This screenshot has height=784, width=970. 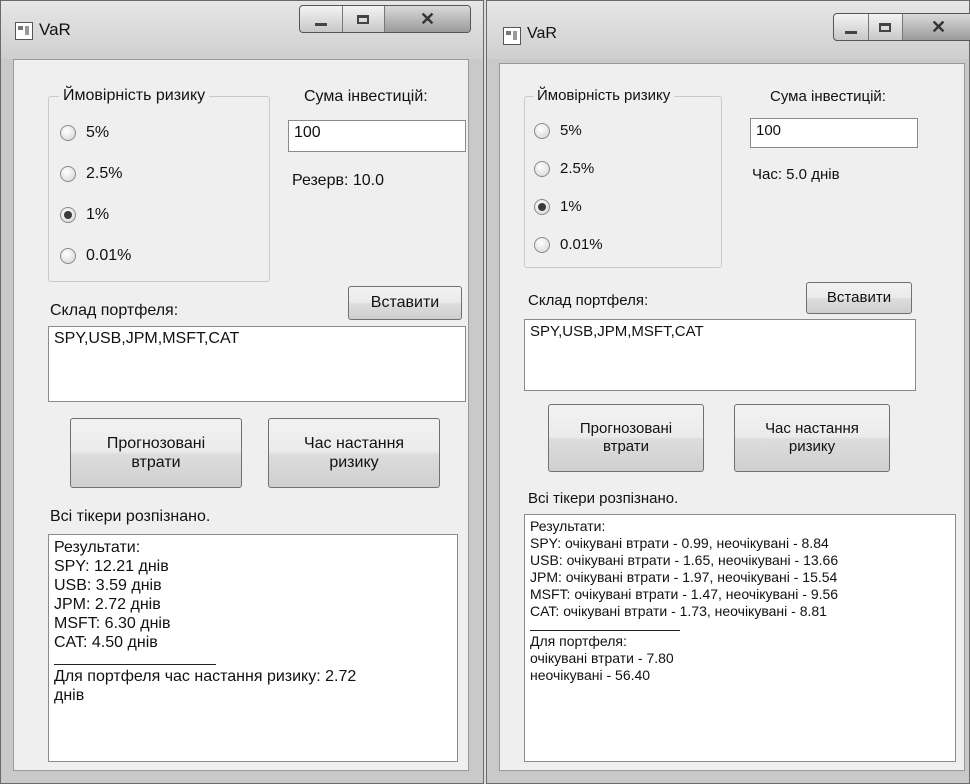 What do you see at coordinates (205, 676) in the screenshot?
I see `results-summary-line: Для портфеля час настання ризику: 2.72` at bounding box center [205, 676].